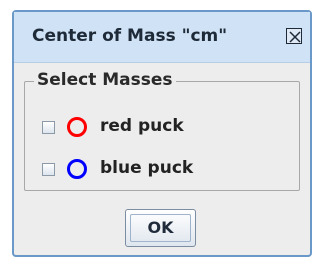 This screenshot has width=327, height=267. Describe the element at coordinates (147, 168) in the screenshot. I see `blue-puck-label: blue puck` at that location.